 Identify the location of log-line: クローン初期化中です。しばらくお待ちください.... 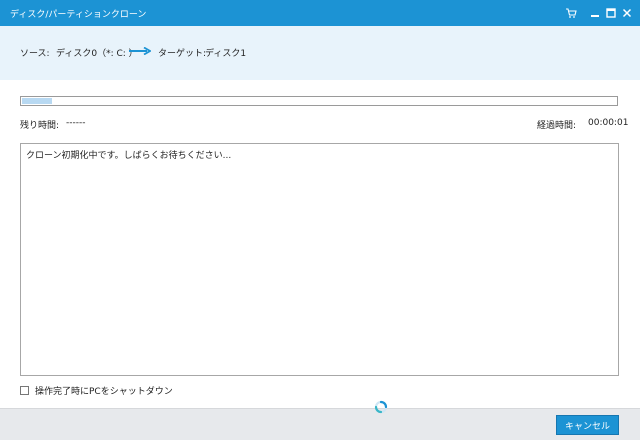
(129, 156).